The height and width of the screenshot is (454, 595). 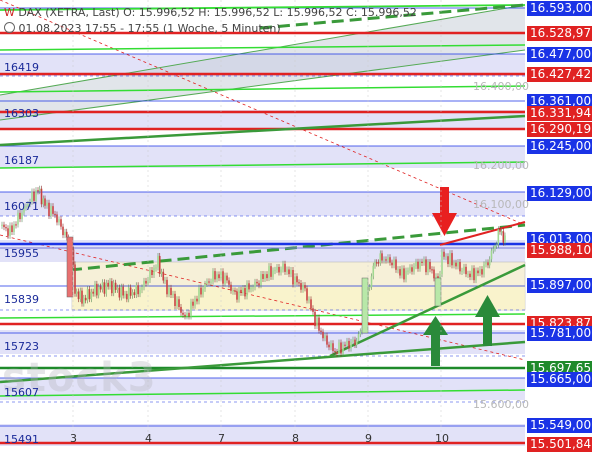 I want to click on price-tag: 15.988,10, so click(x=559, y=250).